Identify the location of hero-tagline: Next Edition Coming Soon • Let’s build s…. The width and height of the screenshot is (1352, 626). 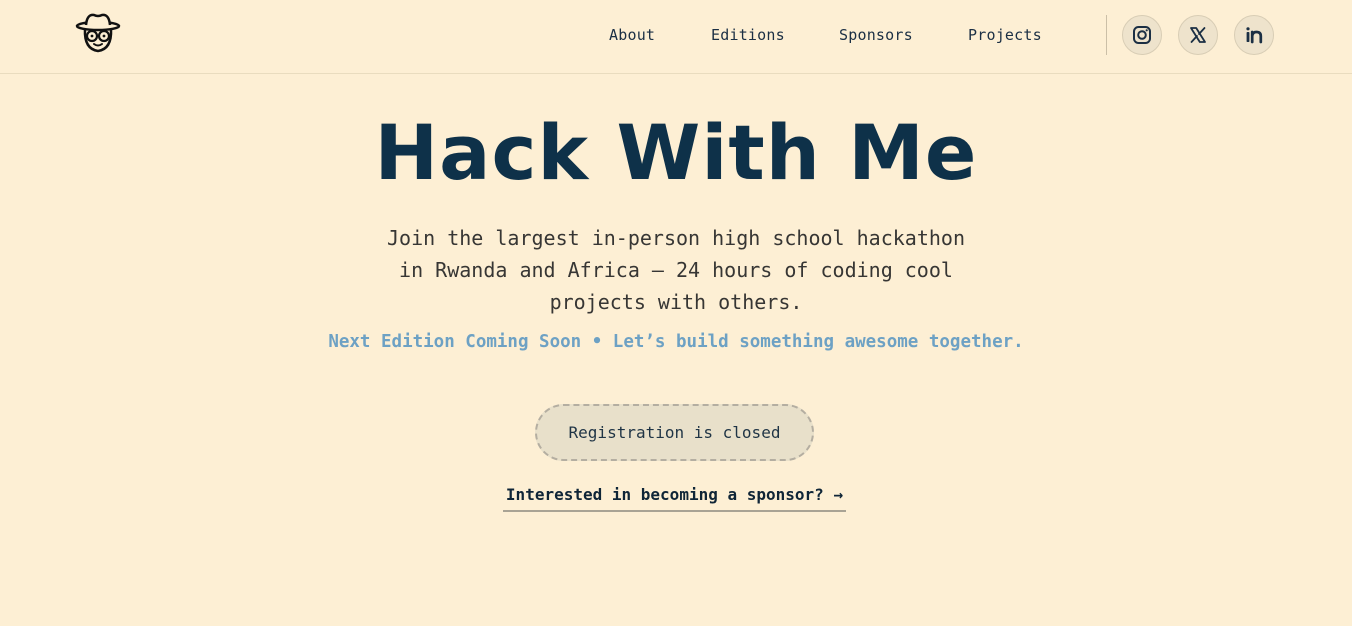
(676, 342).